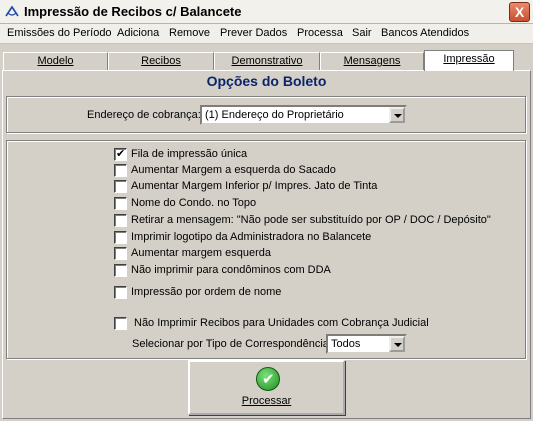 This screenshot has width=533, height=421. I want to click on correspondencia-select: Todos, so click(366, 344).